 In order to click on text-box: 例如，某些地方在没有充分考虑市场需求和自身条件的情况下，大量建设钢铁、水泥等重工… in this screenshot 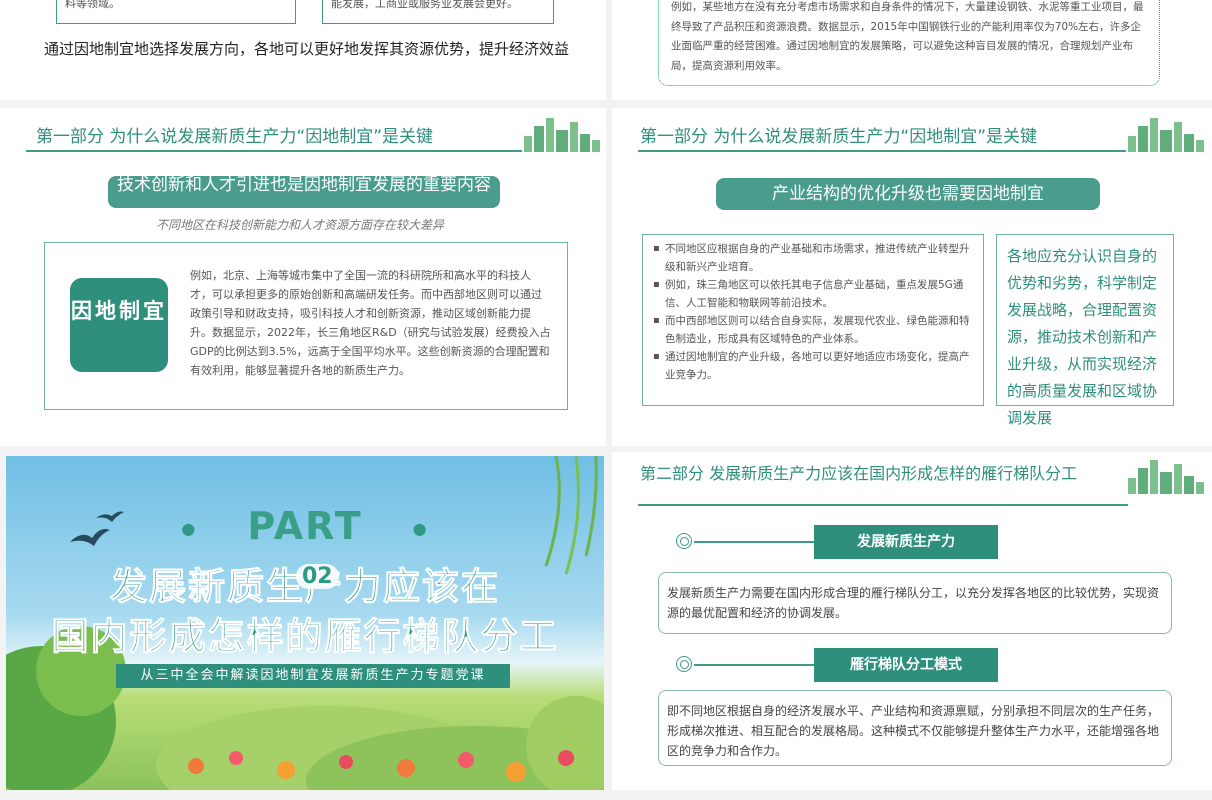, I will do `click(909, 43)`.